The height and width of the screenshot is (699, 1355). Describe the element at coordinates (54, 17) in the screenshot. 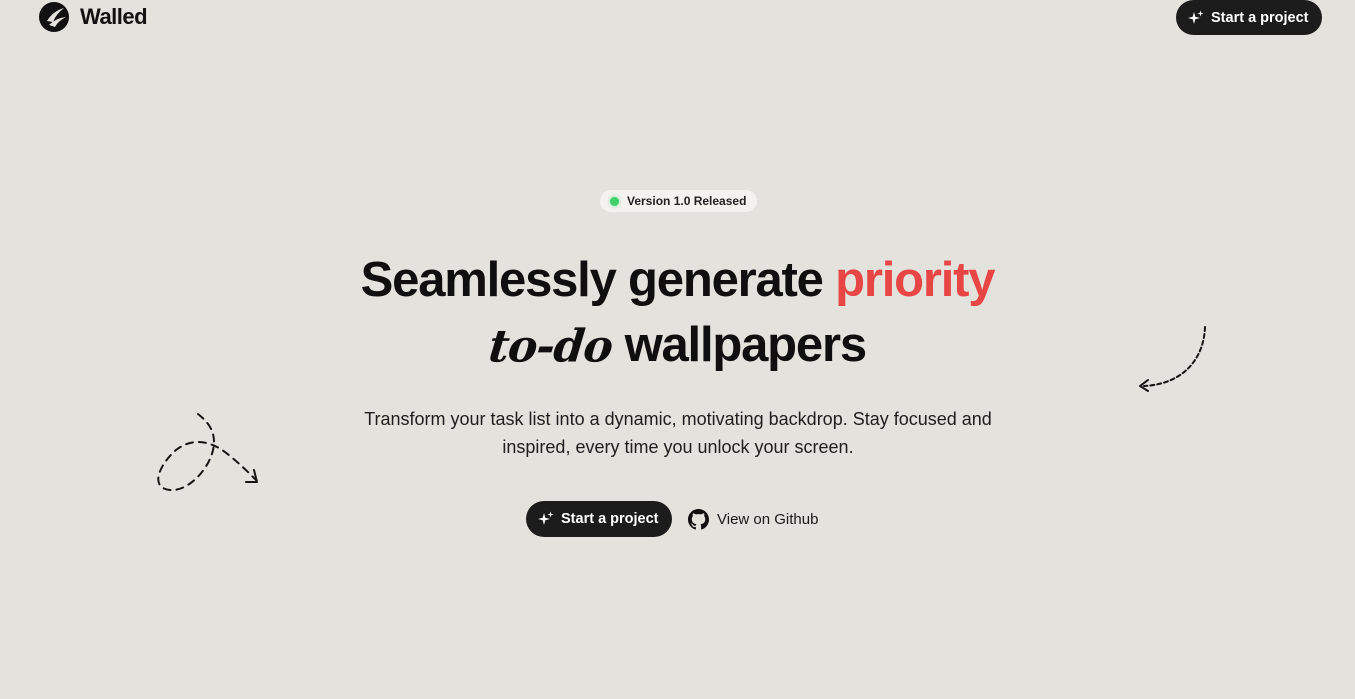

I see `walled-logo-icon` at that location.